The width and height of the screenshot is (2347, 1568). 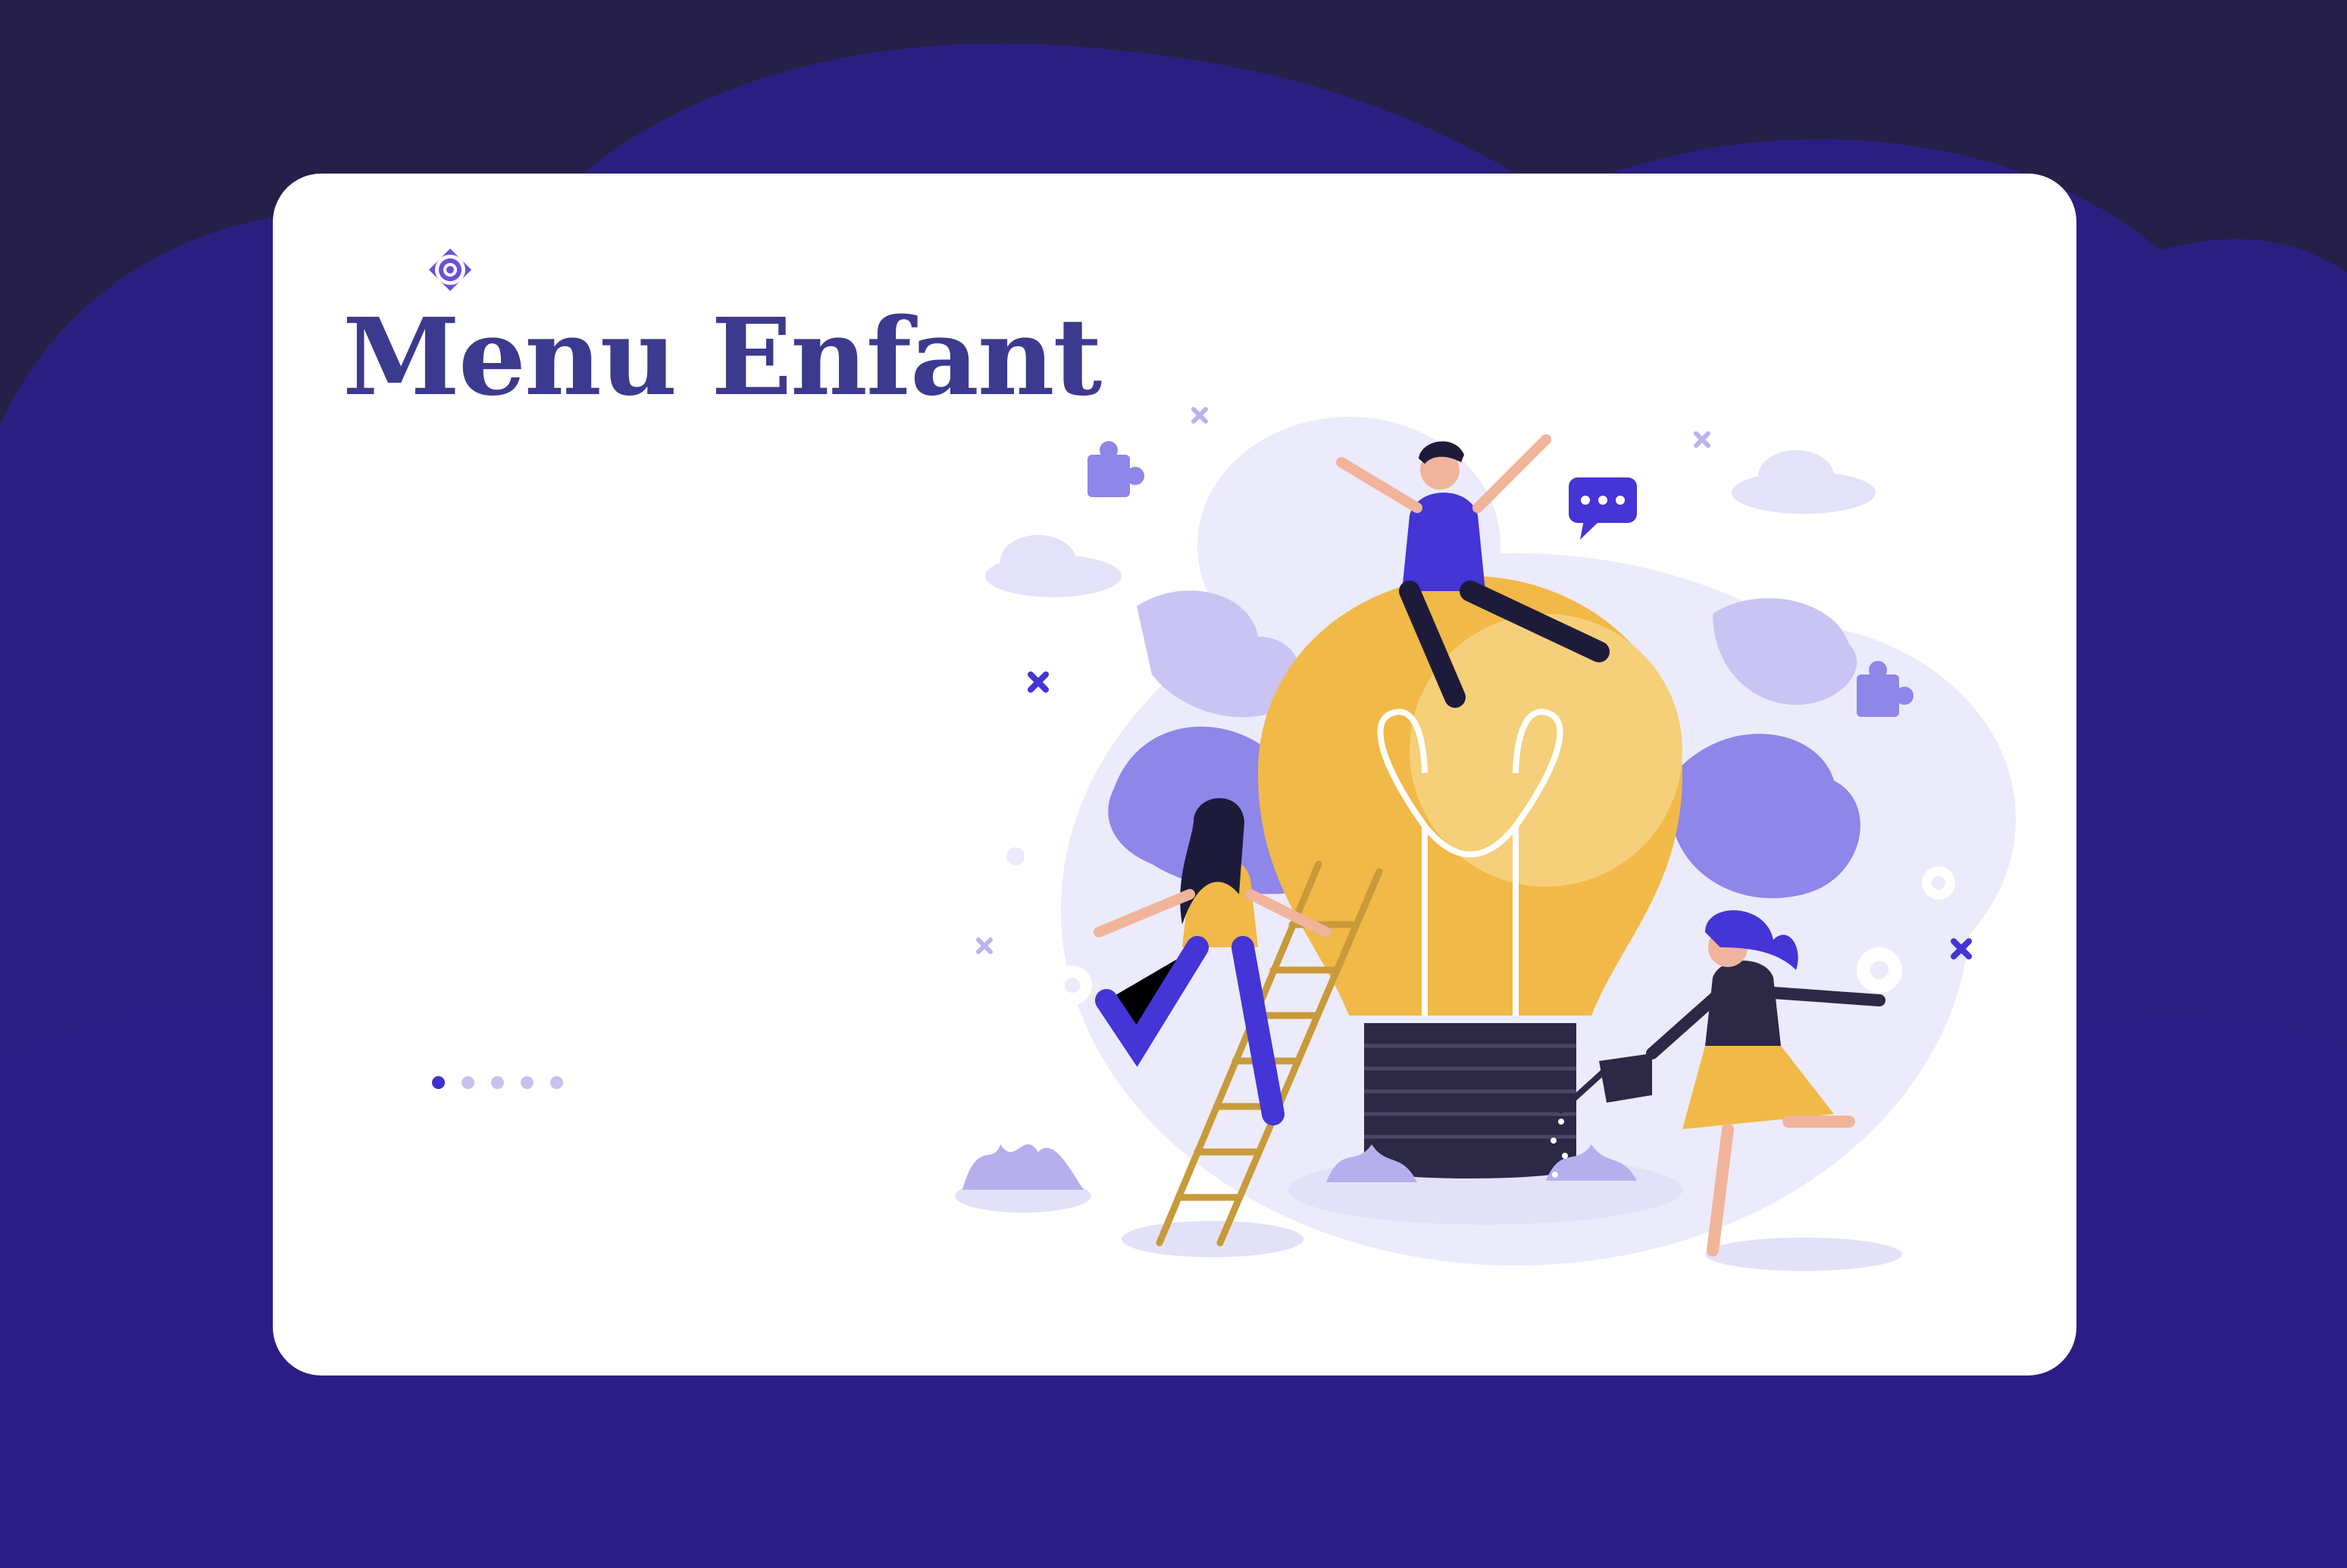 I want to click on carousel-dots, so click(x=497, y=1082).